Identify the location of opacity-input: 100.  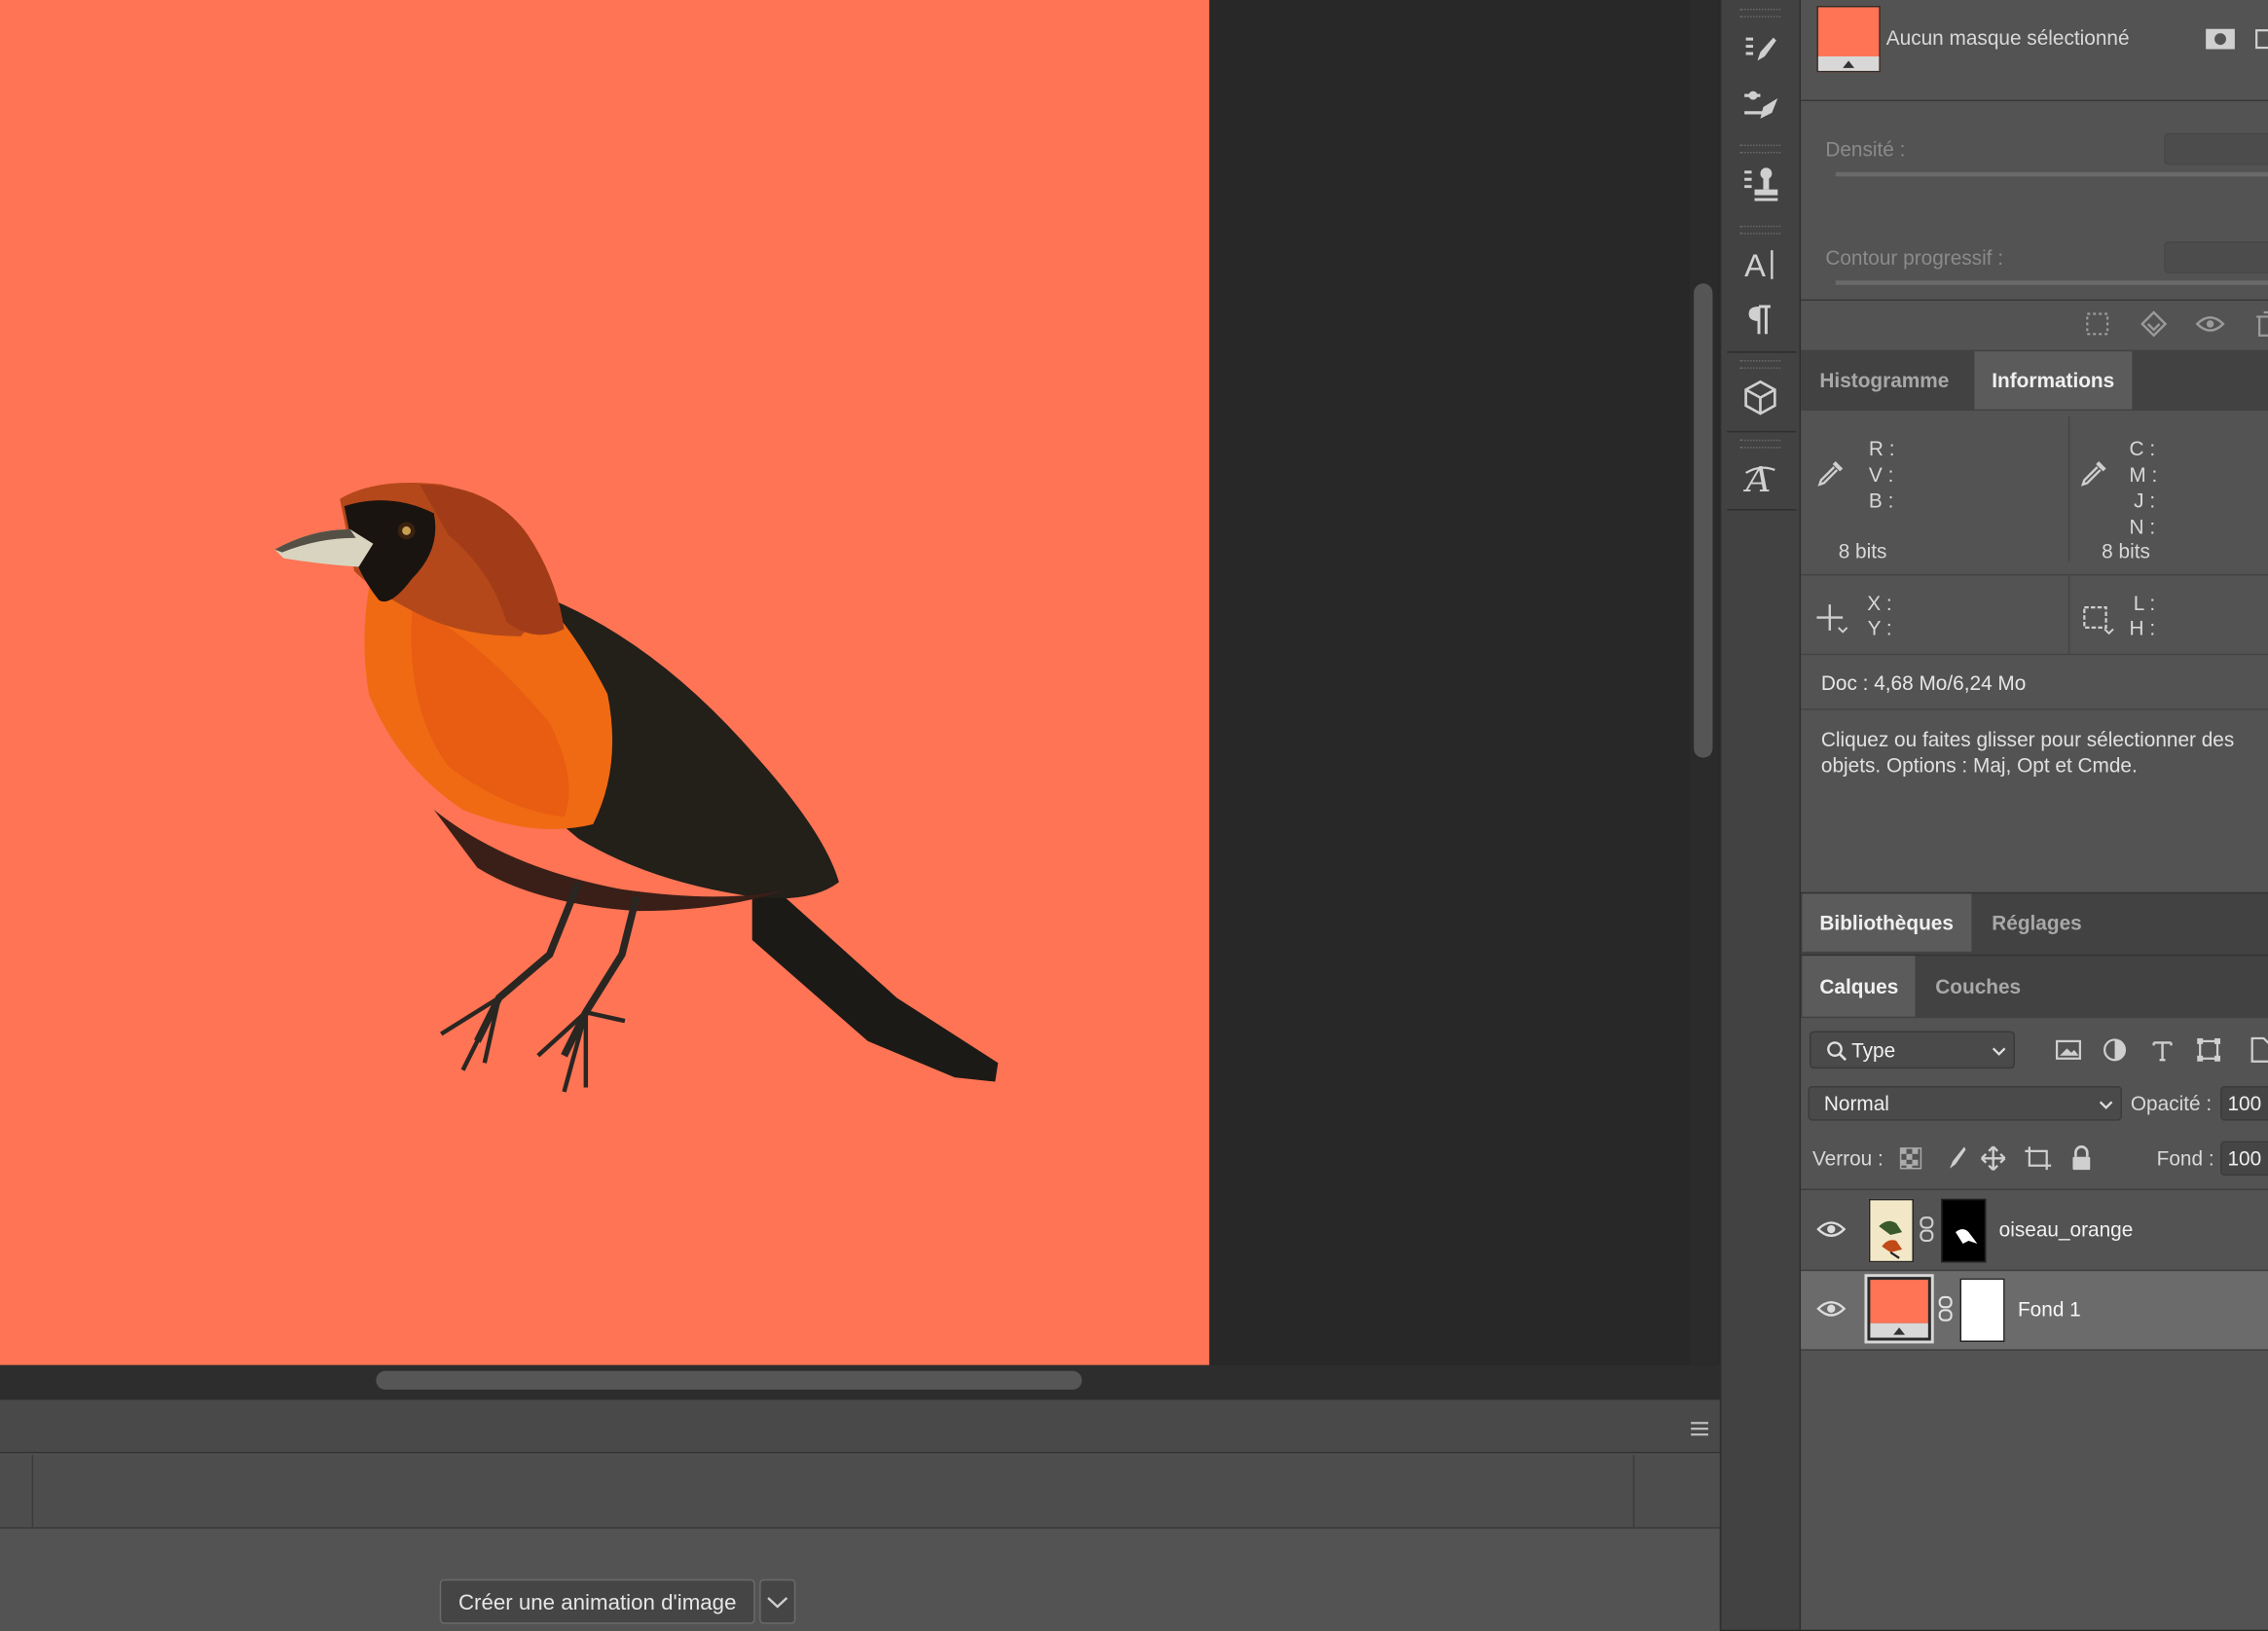
(2244, 1103).